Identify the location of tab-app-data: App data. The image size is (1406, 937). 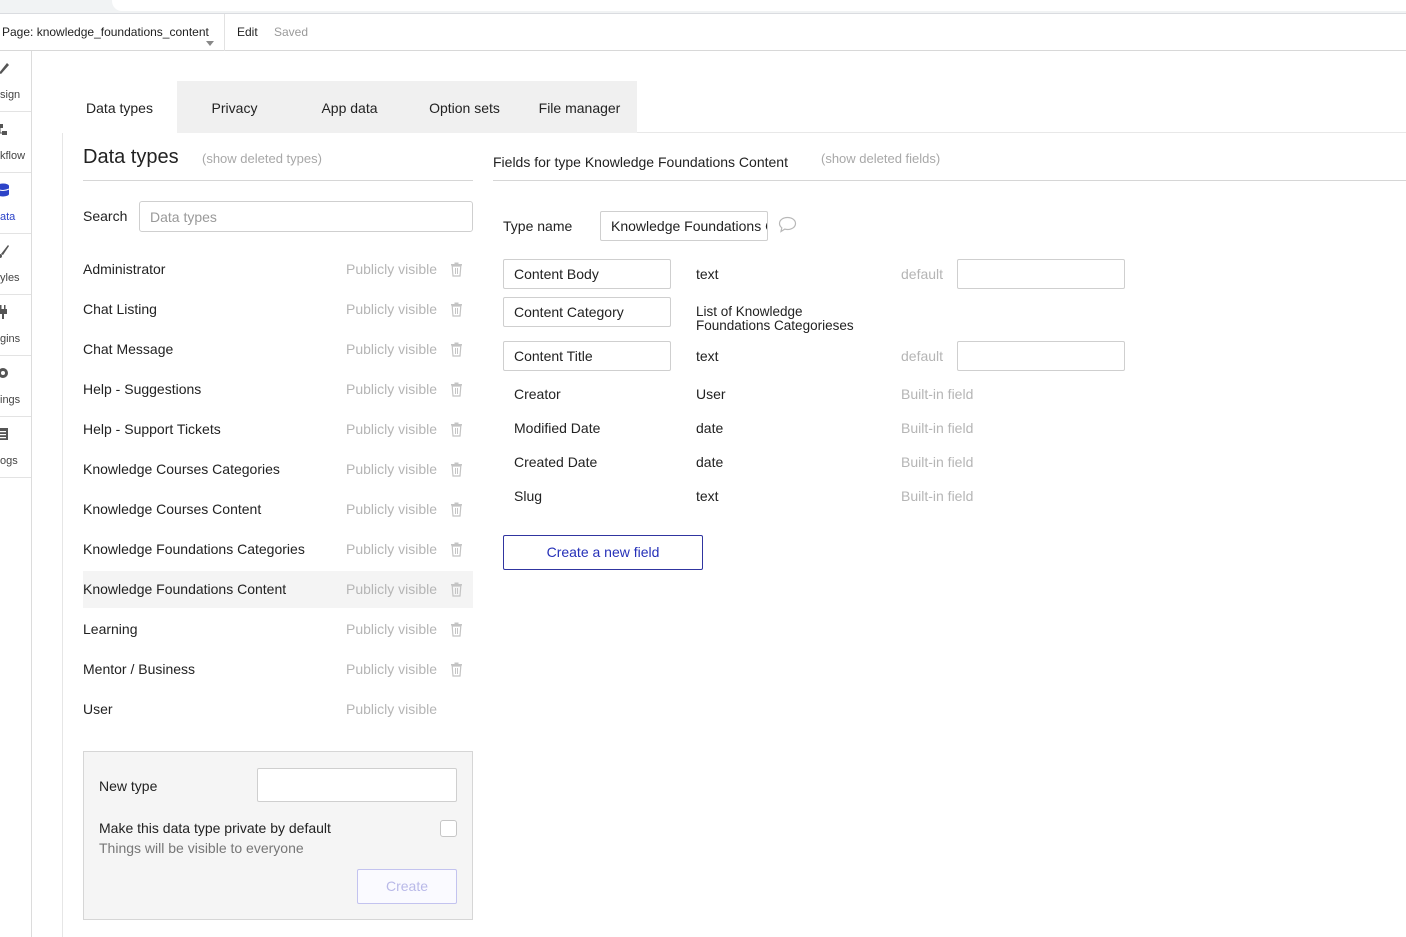
(349, 107).